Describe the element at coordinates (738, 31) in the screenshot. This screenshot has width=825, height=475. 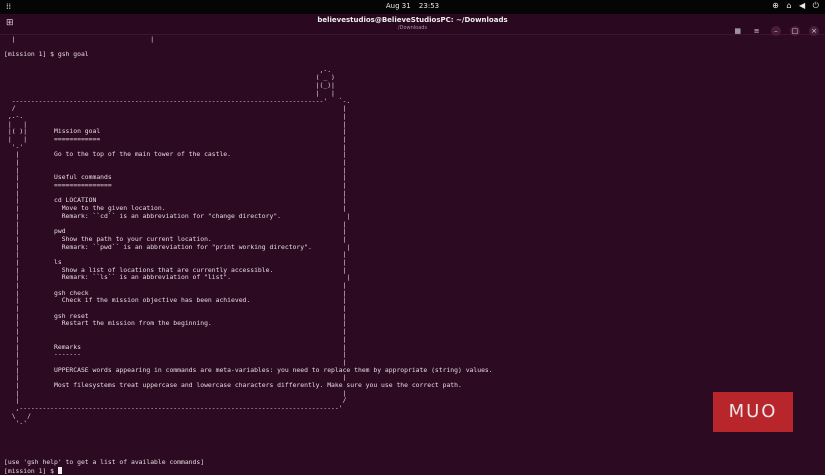
I see `tab-grid-icon: ▦` at that location.